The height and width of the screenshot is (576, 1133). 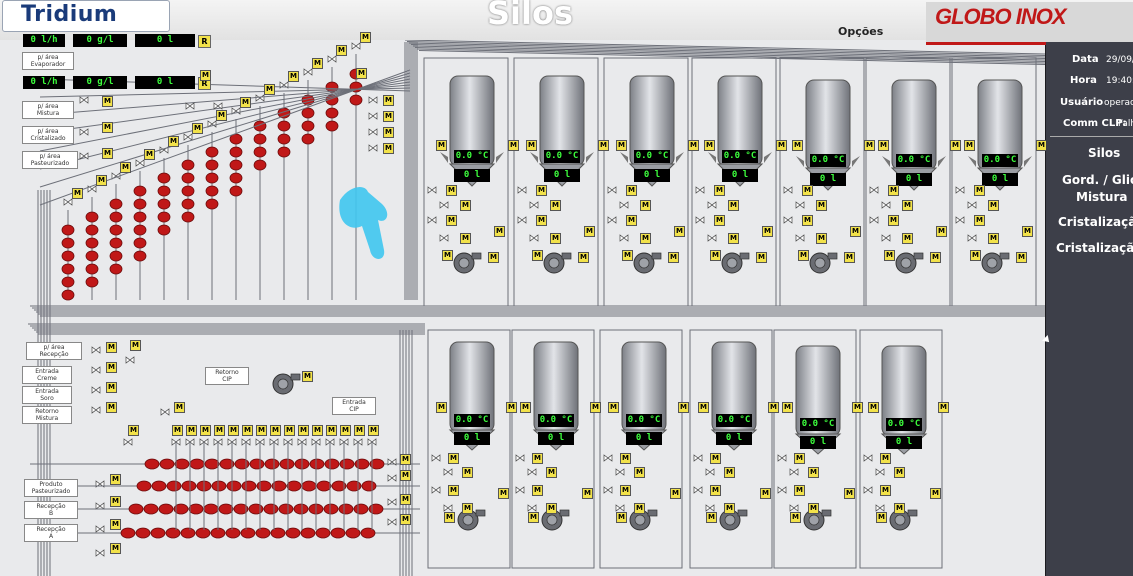 What do you see at coordinates (1102, 197) in the screenshot?
I see `menu-mixing: Mistura` at bounding box center [1102, 197].